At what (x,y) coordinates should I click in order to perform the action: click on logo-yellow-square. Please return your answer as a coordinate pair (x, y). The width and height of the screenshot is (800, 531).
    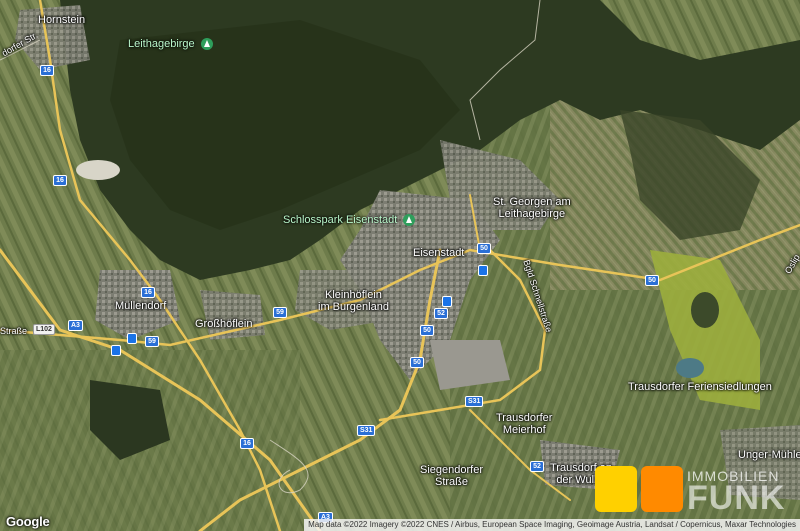
    Looking at the image, I should click on (616, 489).